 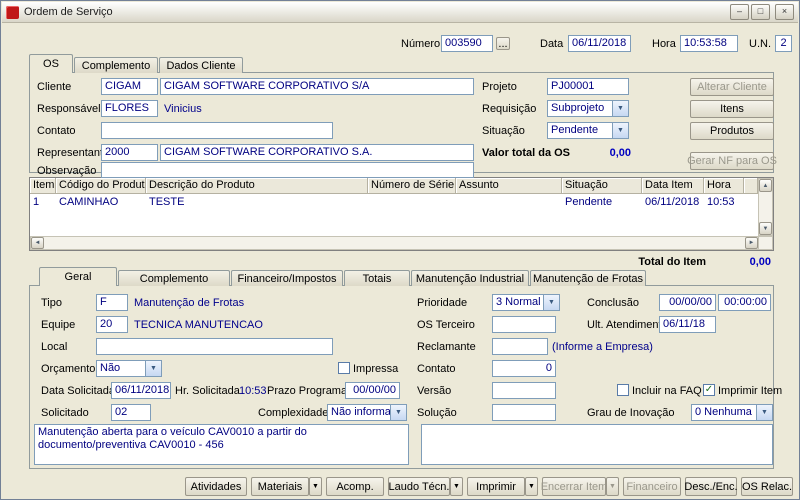 What do you see at coordinates (765, 185) in the screenshot?
I see `scroll-up-icon: ▲` at bounding box center [765, 185].